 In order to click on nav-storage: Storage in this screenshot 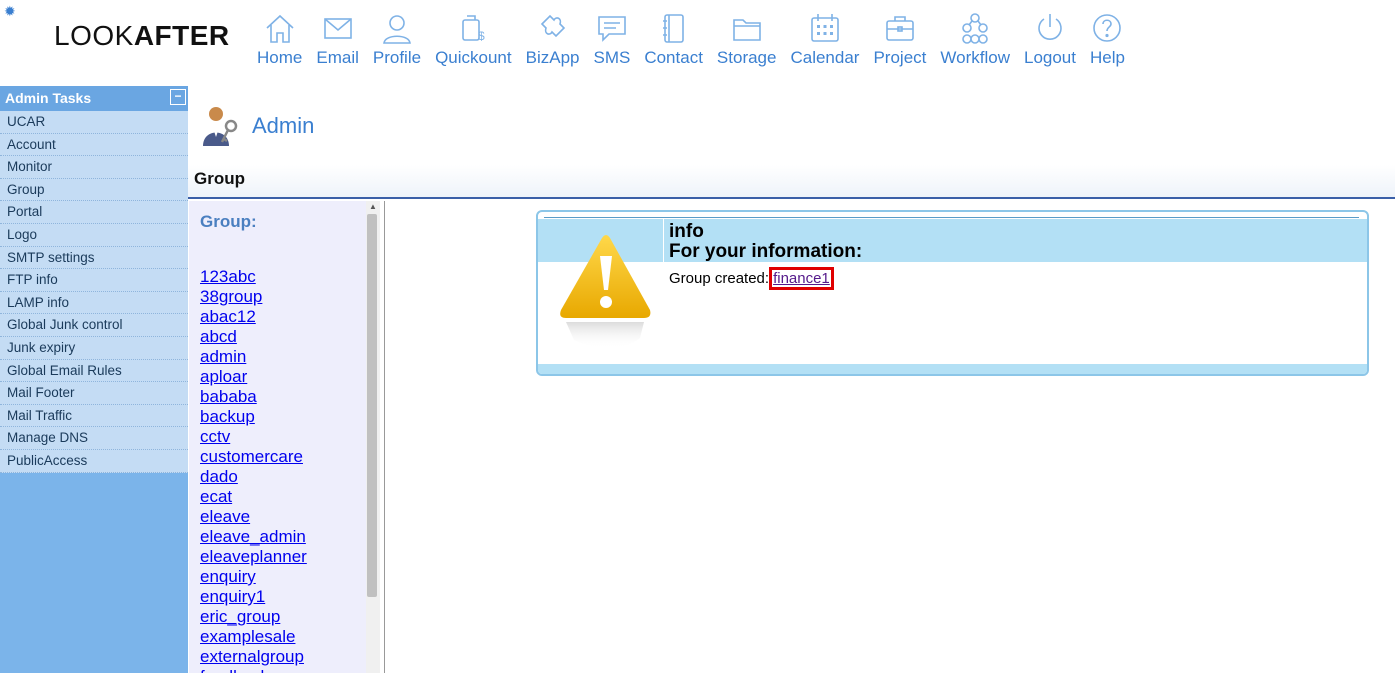, I will do `click(746, 39)`.